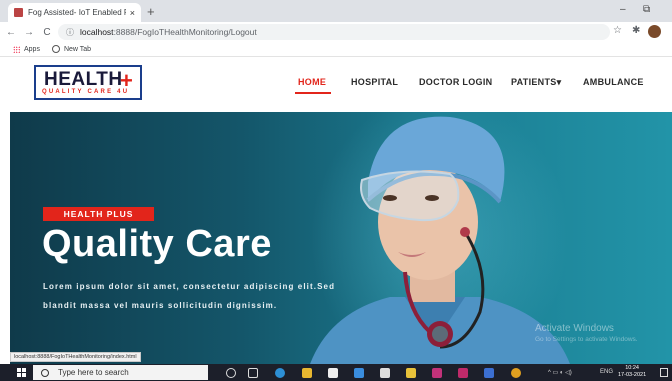  Describe the element at coordinates (411, 373) in the screenshot. I see `app-icon-yellow` at that location.